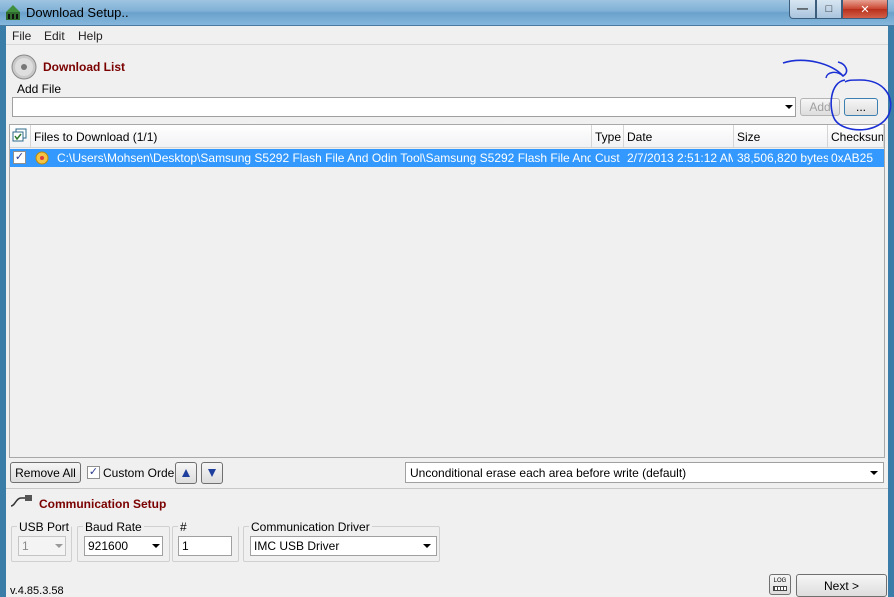 Image resolution: width=894 pixels, height=597 pixels. What do you see at coordinates (54, 36) in the screenshot?
I see `menu-edit: Edit` at bounding box center [54, 36].